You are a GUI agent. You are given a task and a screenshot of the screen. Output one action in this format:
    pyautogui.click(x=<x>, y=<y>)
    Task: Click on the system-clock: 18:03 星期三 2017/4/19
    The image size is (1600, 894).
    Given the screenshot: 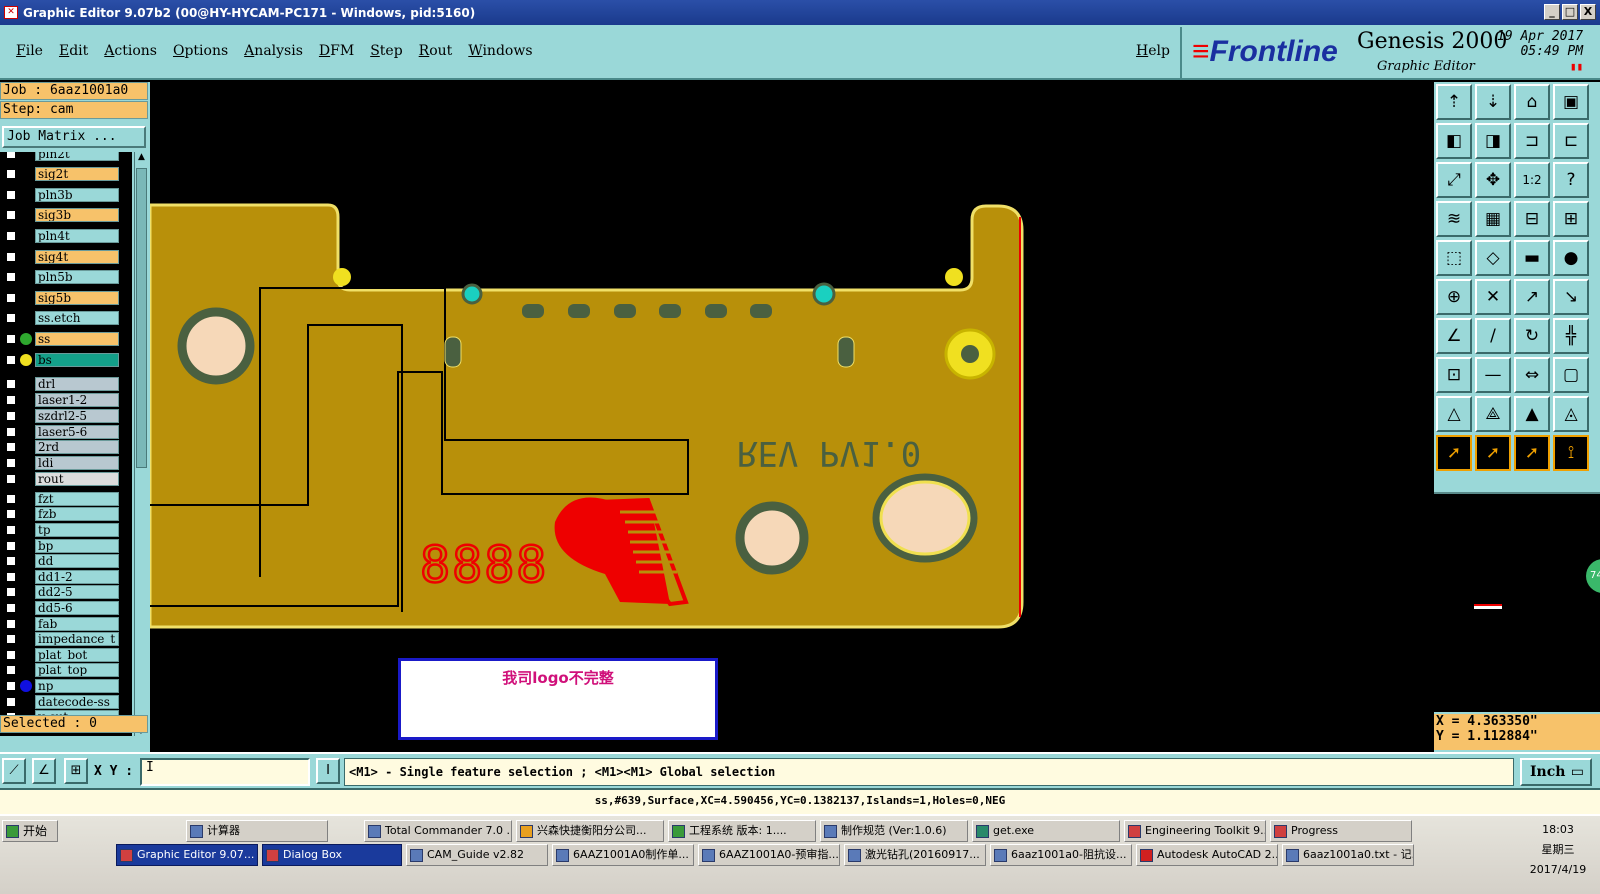 What is the action you would take?
    pyautogui.click(x=1558, y=850)
    